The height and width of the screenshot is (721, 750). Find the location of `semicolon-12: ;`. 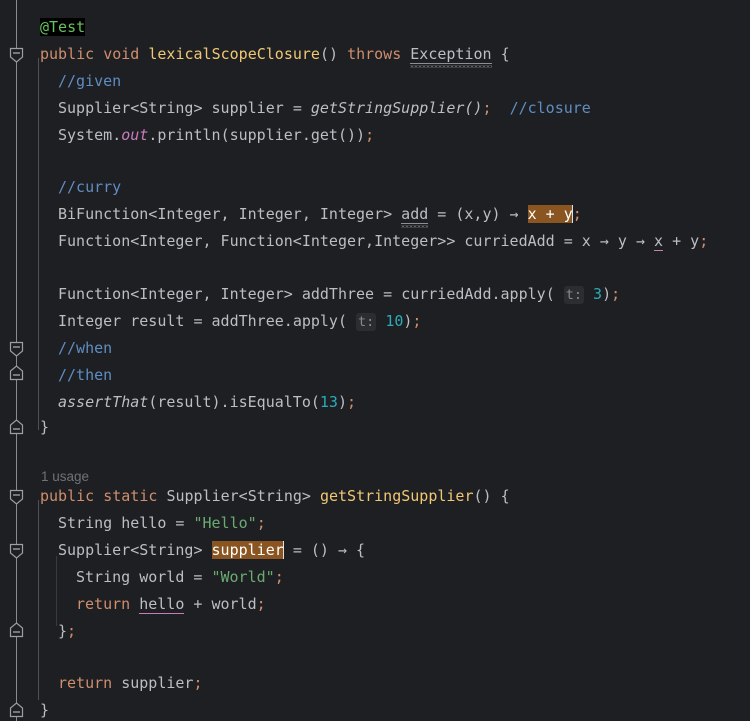

semicolon-12: ; is located at coordinates (198, 683).